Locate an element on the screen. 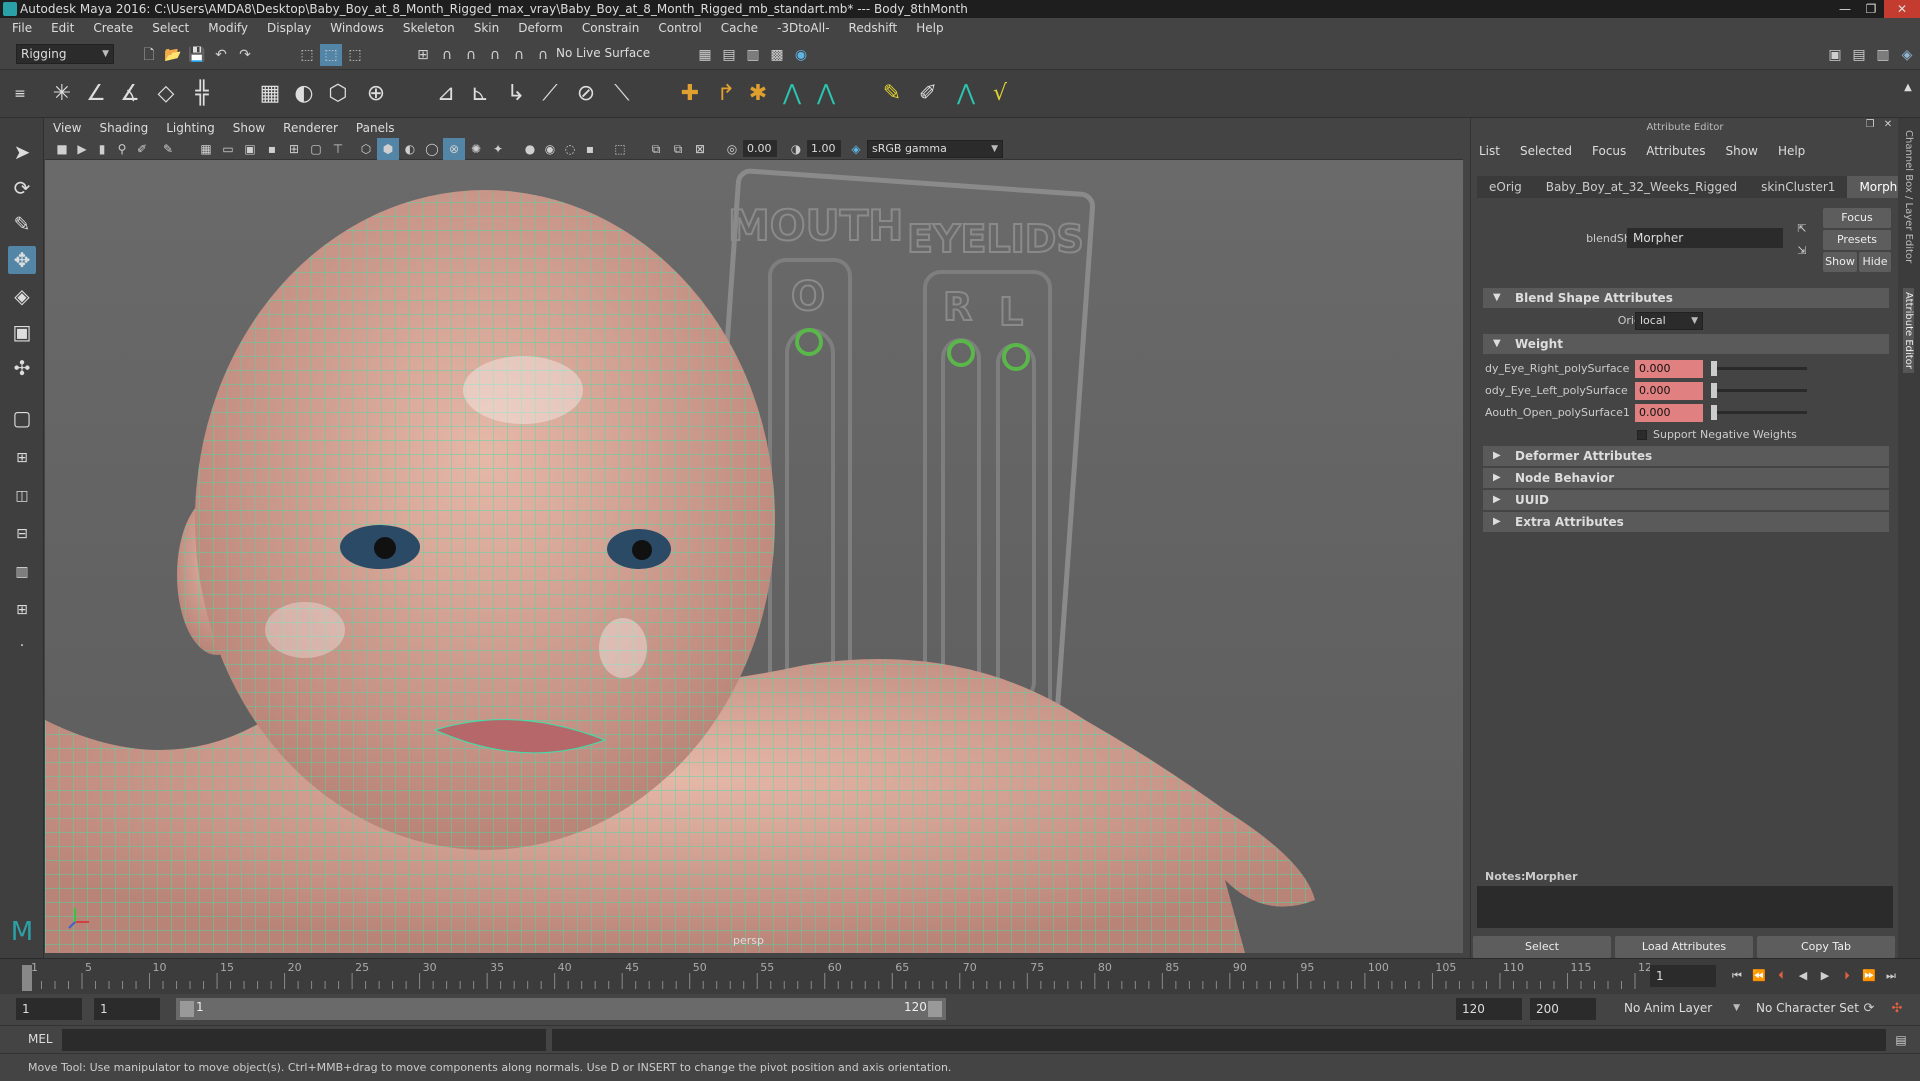 This screenshot has height=1081, width=1920. two-d-pan-icon: ✐ is located at coordinates (142, 149).